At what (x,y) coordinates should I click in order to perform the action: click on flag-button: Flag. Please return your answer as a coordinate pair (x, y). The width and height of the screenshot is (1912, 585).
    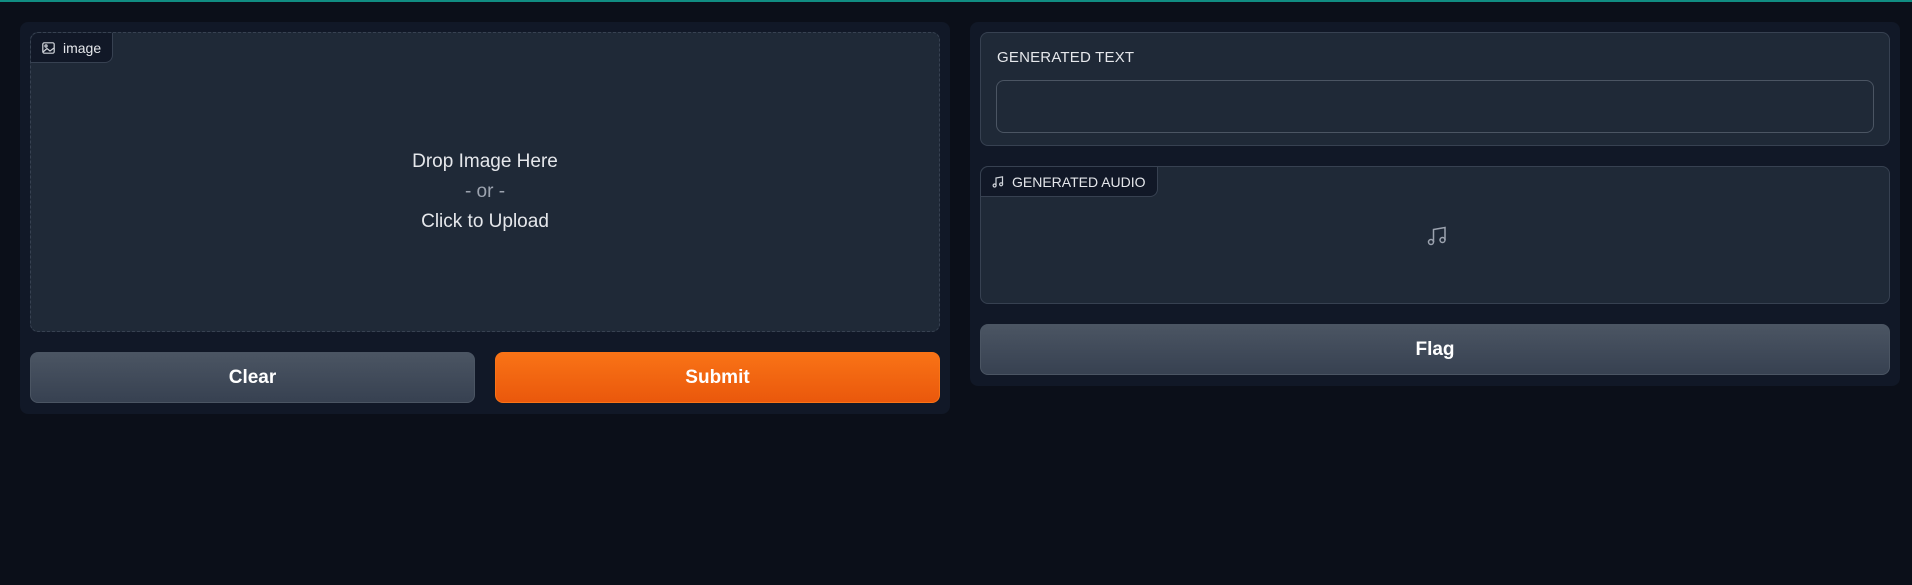
    Looking at the image, I should click on (1435, 349).